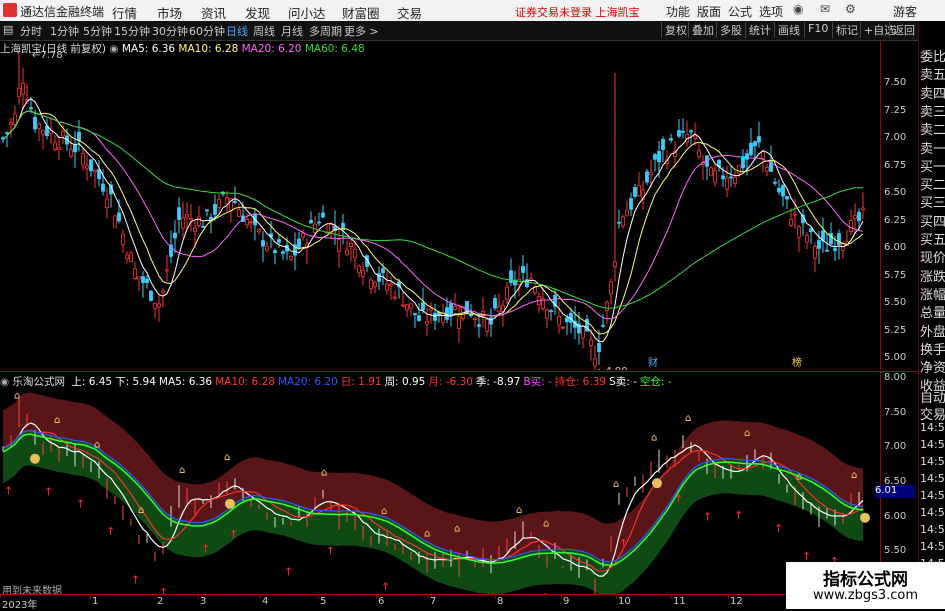  What do you see at coordinates (932, 529) in the screenshot?
I see `tick-time: 14:56` at bounding box center [932, 529].